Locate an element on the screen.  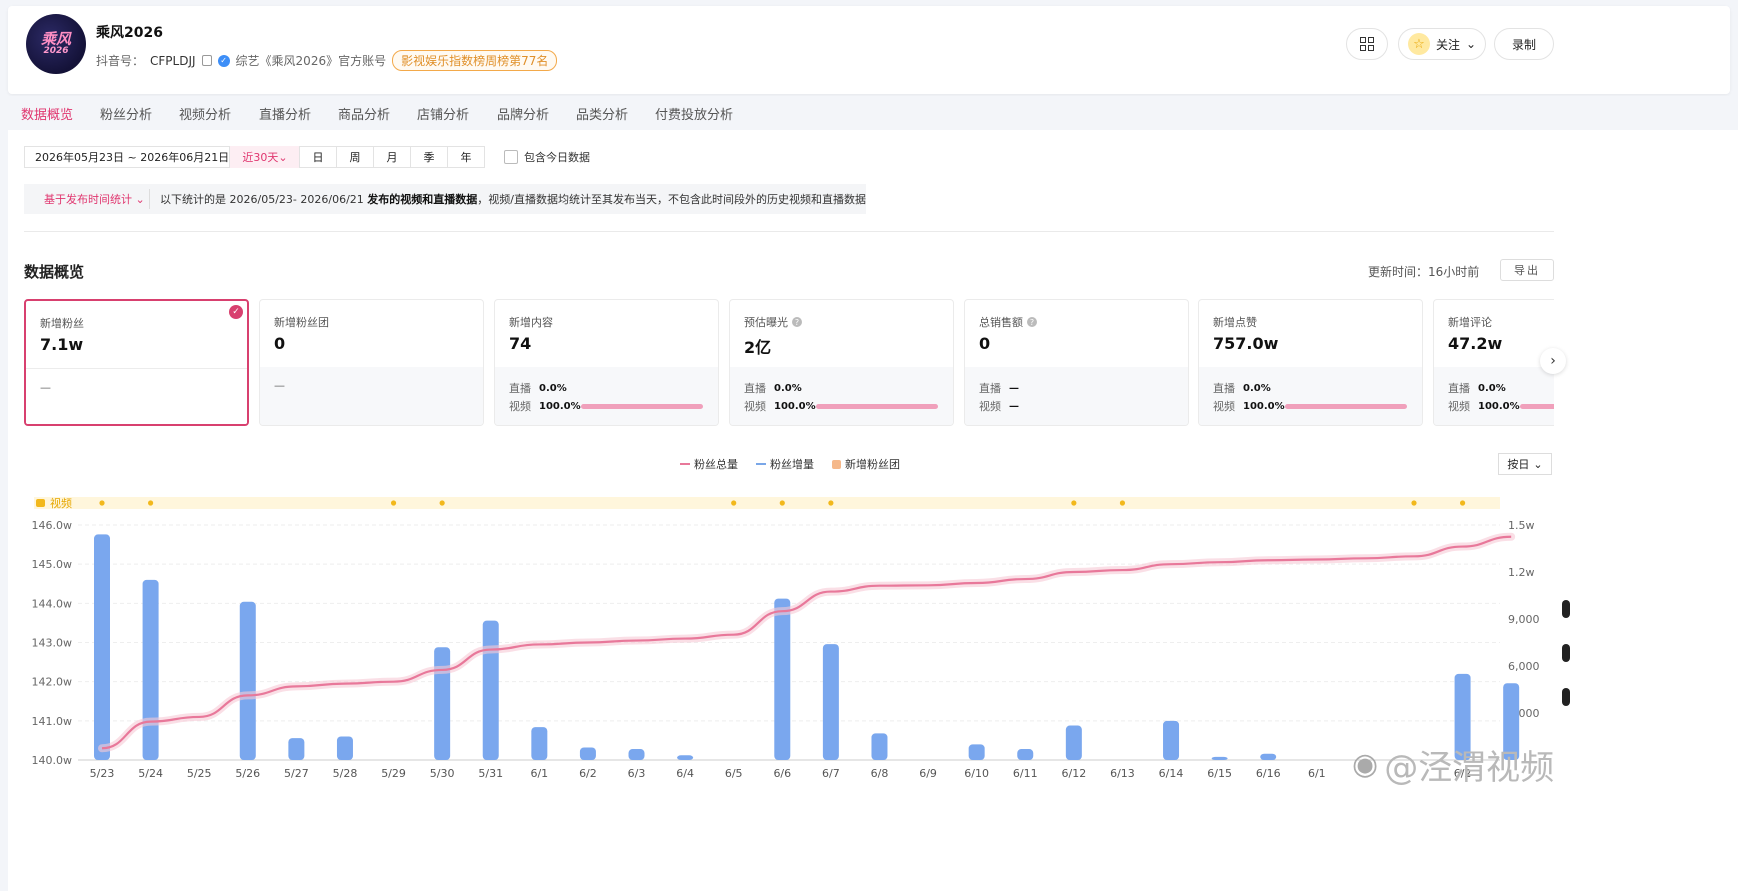
period-week-button: 周 is located at coordinates (355, 157).